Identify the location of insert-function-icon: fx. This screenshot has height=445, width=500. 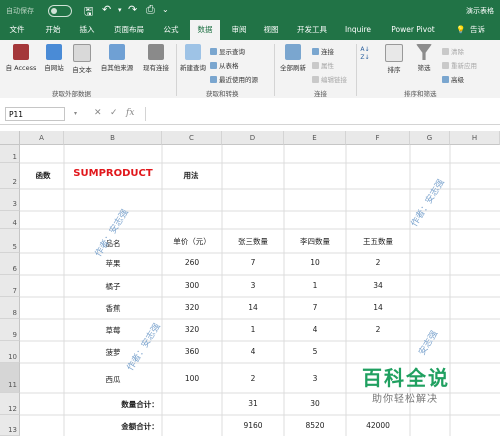
(130, 113).